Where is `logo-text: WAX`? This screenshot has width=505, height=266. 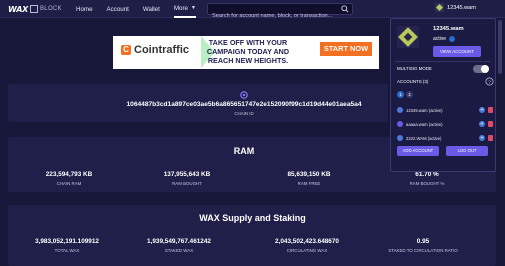
logo-text: WAX is located at coordinates (18, 9).